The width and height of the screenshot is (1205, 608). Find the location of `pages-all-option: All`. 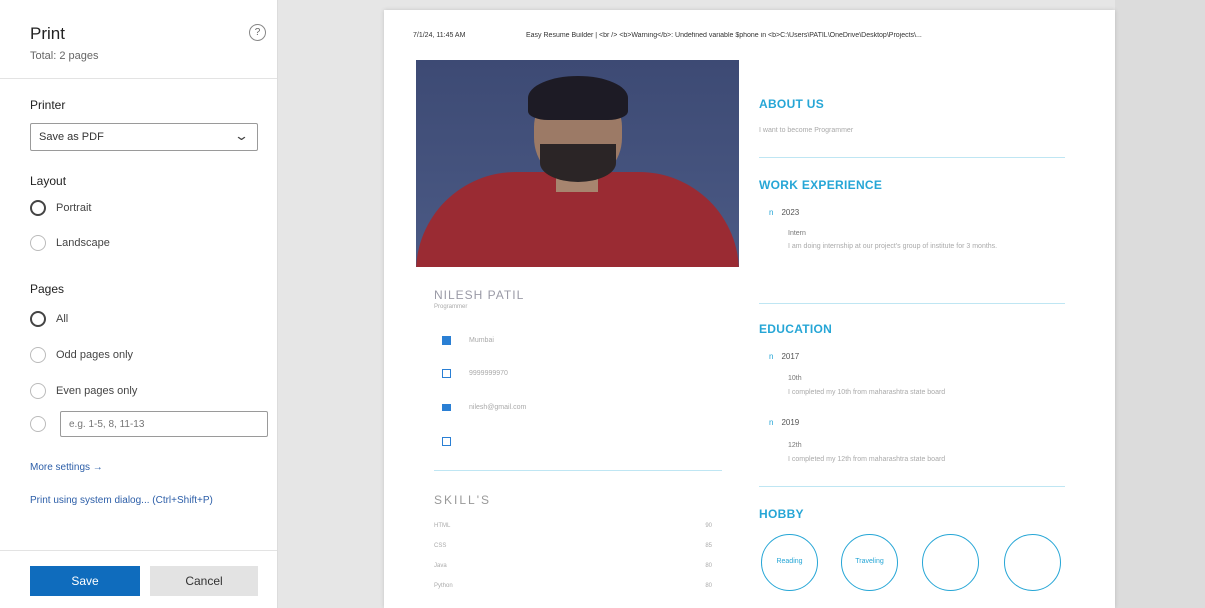

pages-all-option: All is located at coordinates (49, 319).